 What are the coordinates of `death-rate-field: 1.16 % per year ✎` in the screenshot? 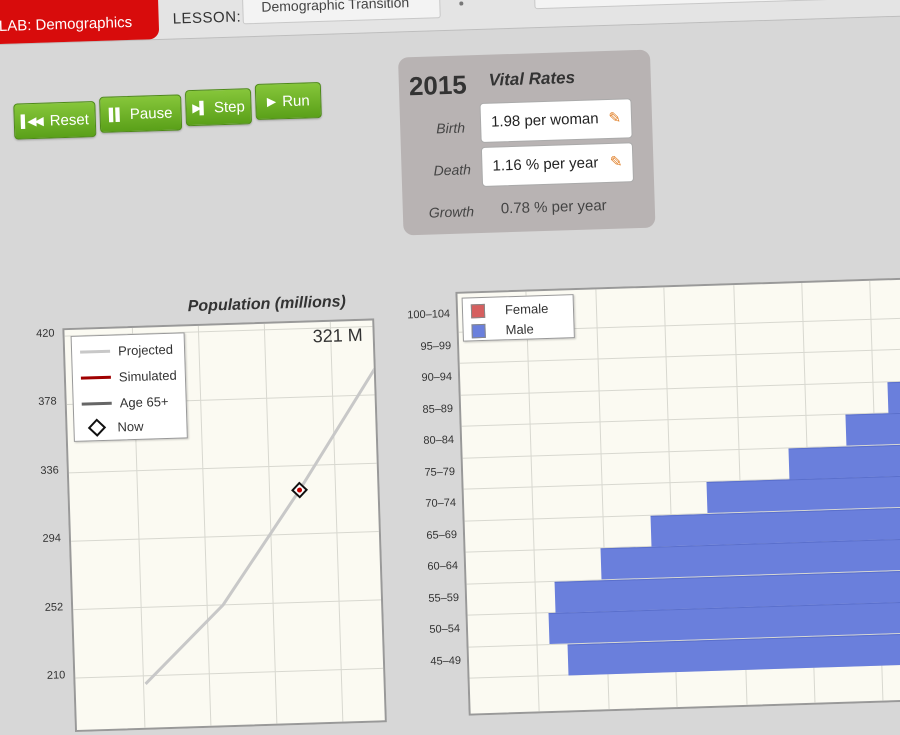 It's located at (557, 164).